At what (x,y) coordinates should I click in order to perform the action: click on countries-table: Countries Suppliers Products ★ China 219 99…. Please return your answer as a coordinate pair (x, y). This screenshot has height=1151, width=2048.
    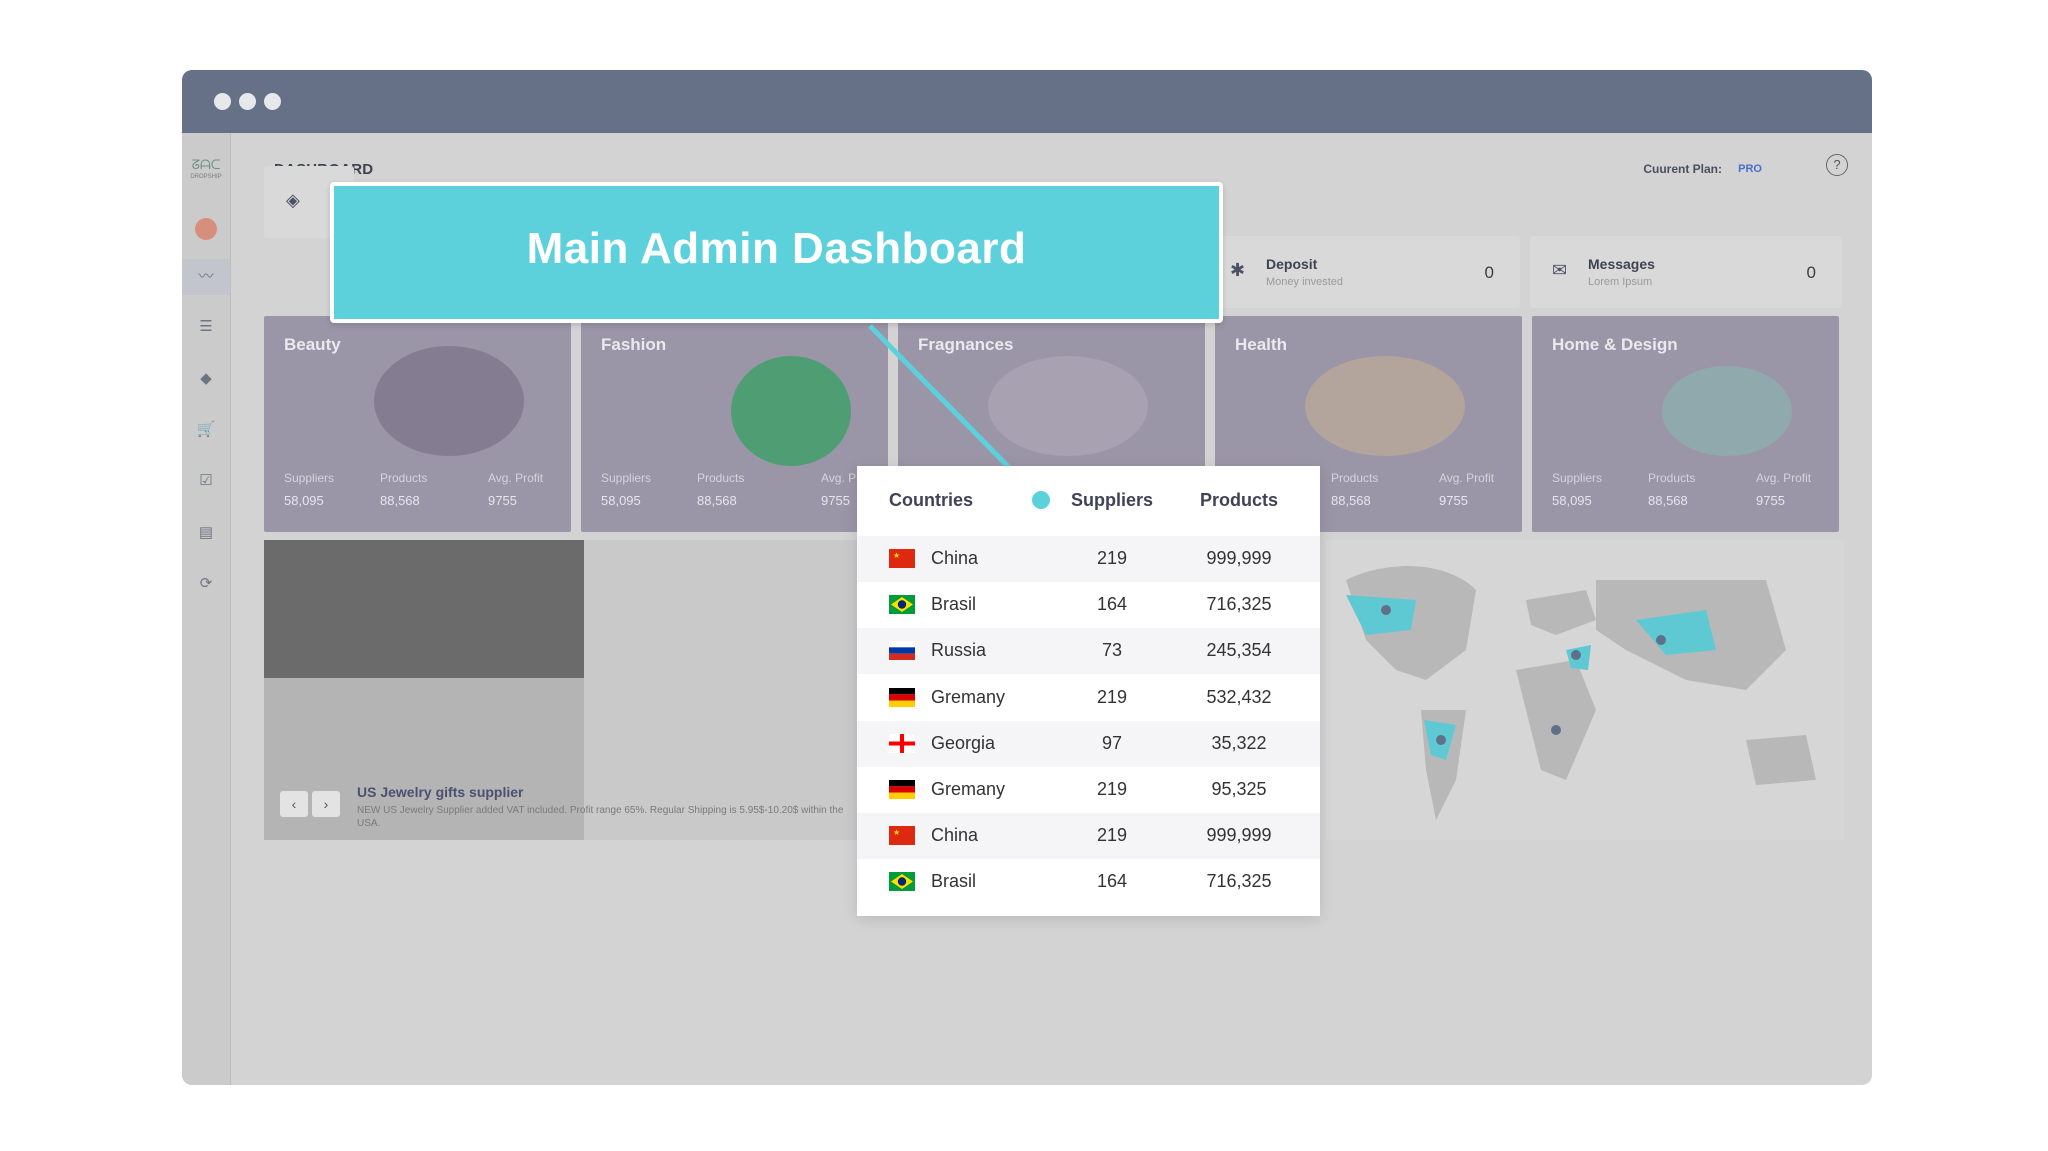
    Looking at the image, I should click on (1088, 691).